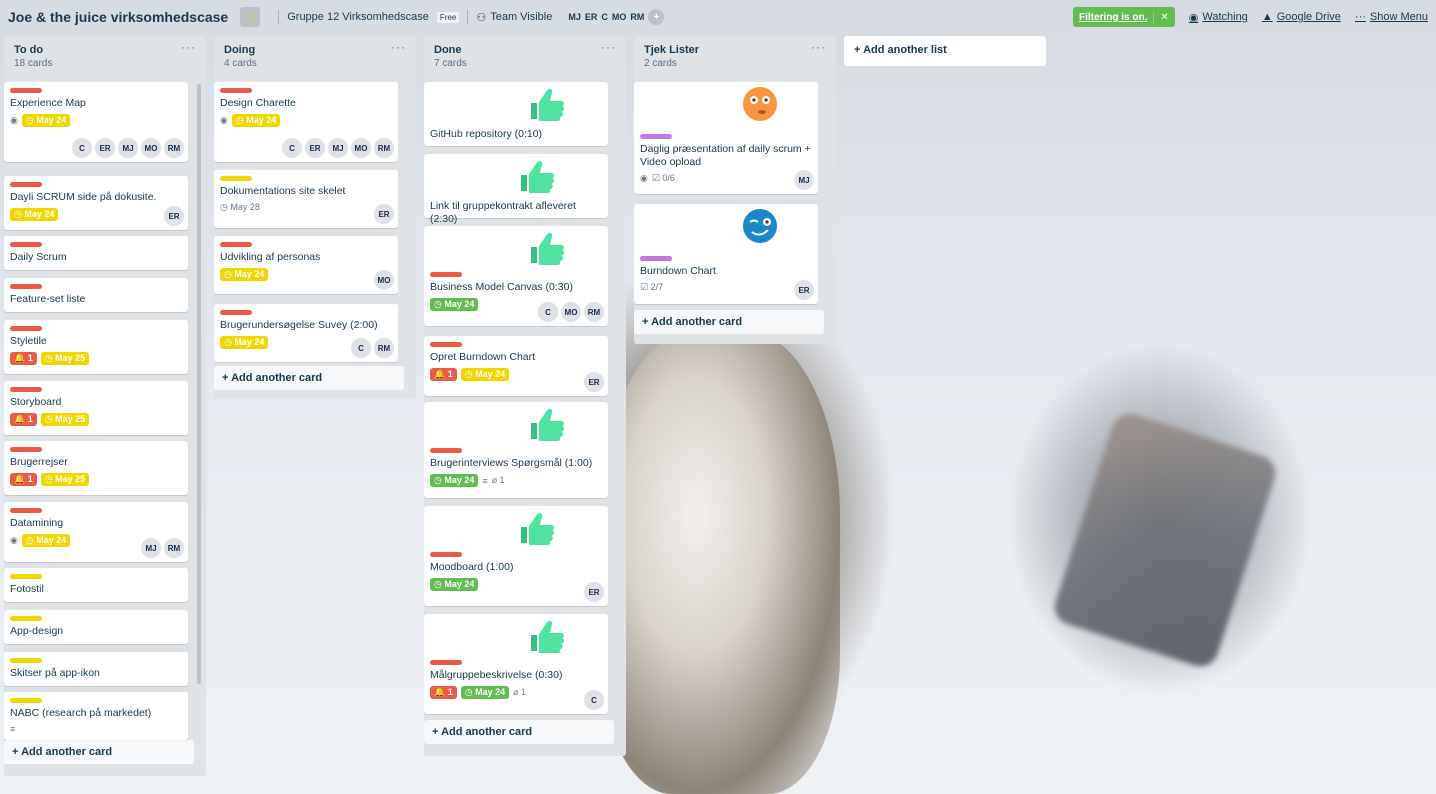  I want to click on filter-button: Filtering is on. ✕, so click(1124, 17).